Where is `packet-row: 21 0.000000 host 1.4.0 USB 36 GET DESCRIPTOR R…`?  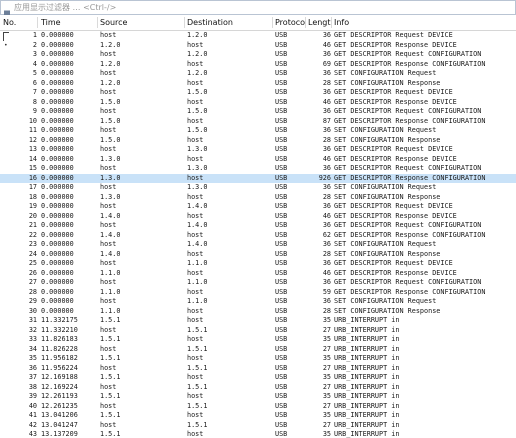 packet-row: 21 0.000000 host 1.4.0 USB 36 GET DESCRIPTOR R… is located at coordinates (258, 225).